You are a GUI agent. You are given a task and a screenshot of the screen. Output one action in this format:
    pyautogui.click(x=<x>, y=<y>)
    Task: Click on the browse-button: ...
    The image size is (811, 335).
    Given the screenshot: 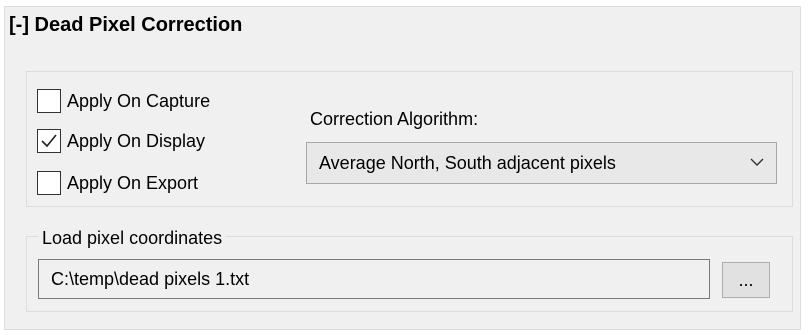 What is the action you would take?
    pyautogui.click(x=746, y=280)
    